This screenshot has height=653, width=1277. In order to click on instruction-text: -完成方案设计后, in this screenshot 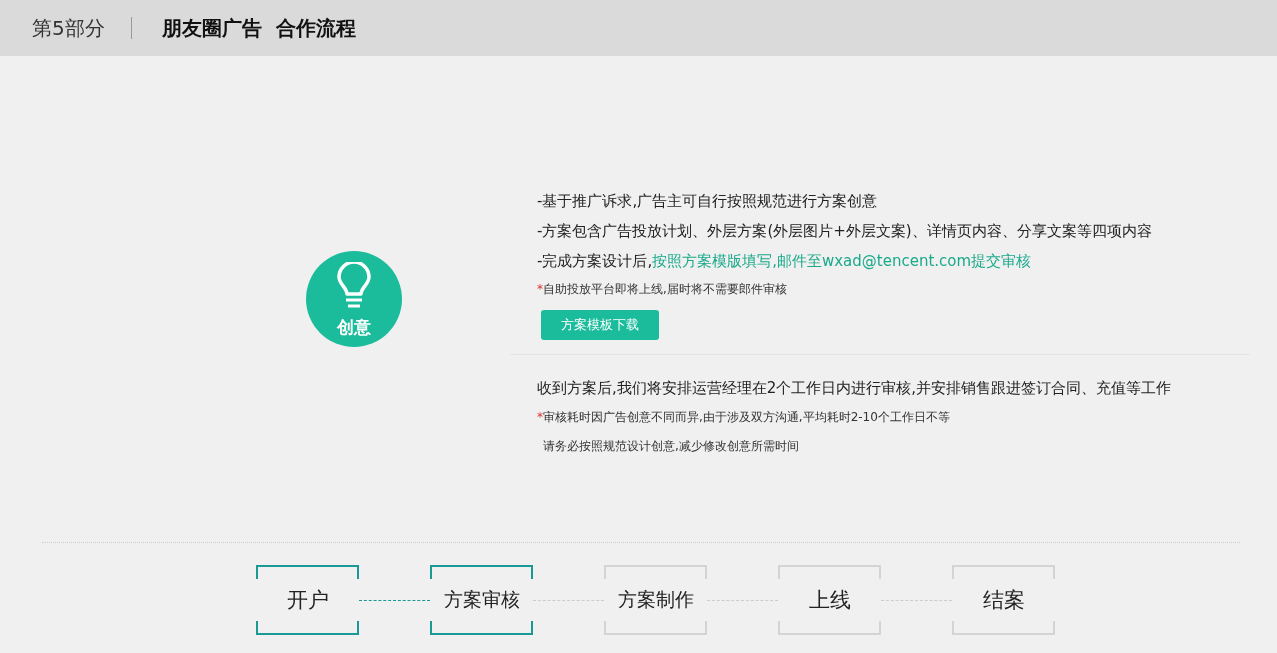, I will do `click(595, 261)`.